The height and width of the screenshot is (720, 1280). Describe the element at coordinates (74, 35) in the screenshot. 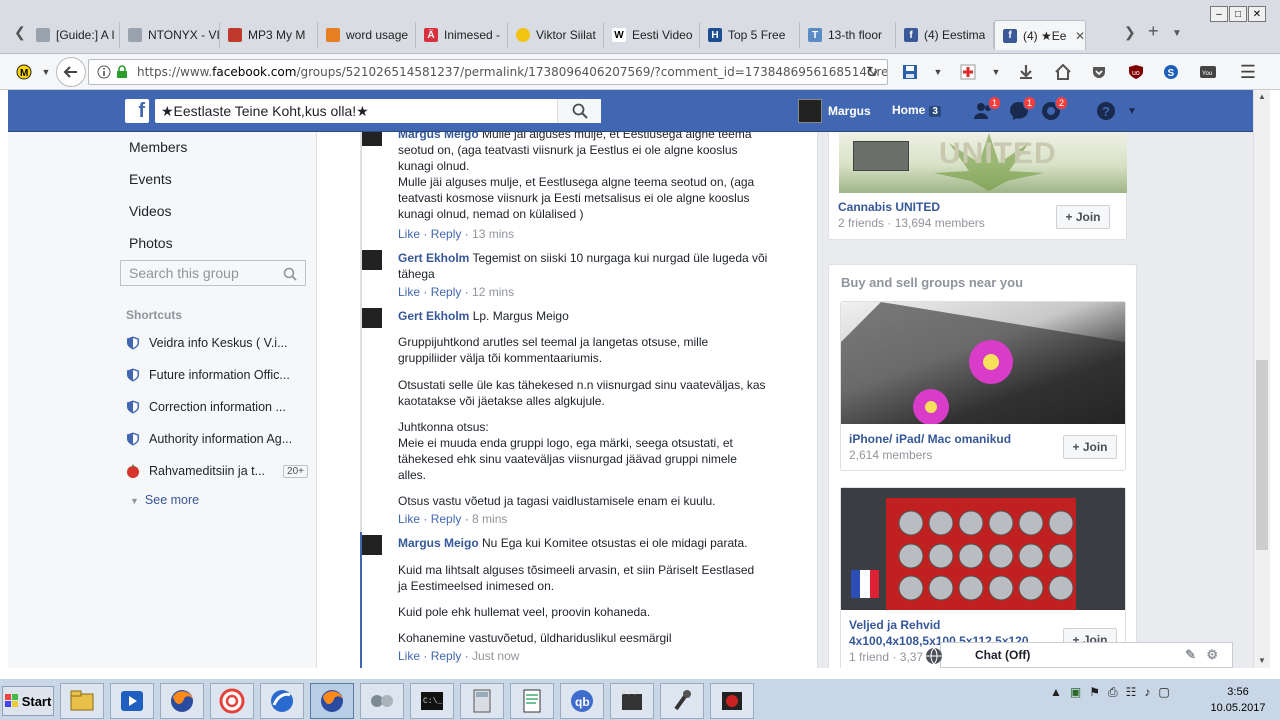

I see `browser-tab: [Guide:] A I` at that location.